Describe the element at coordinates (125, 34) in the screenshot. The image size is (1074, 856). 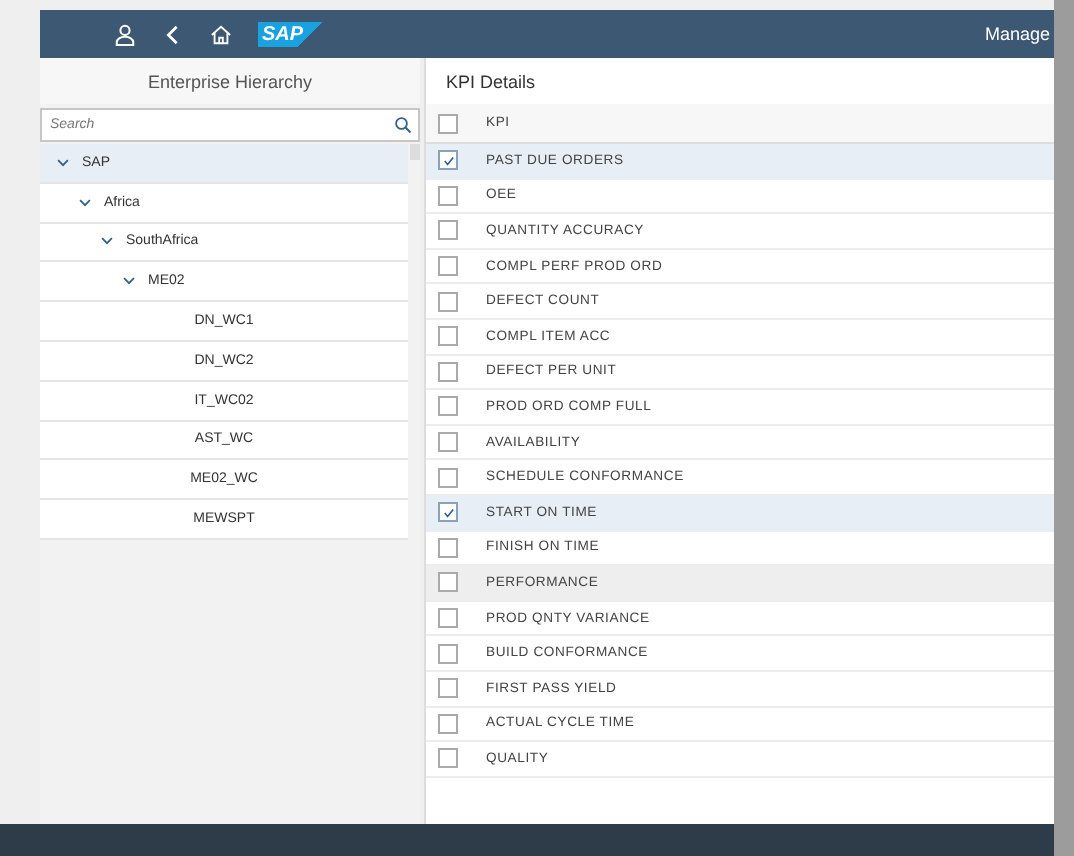
I see `user-icon` at that location.